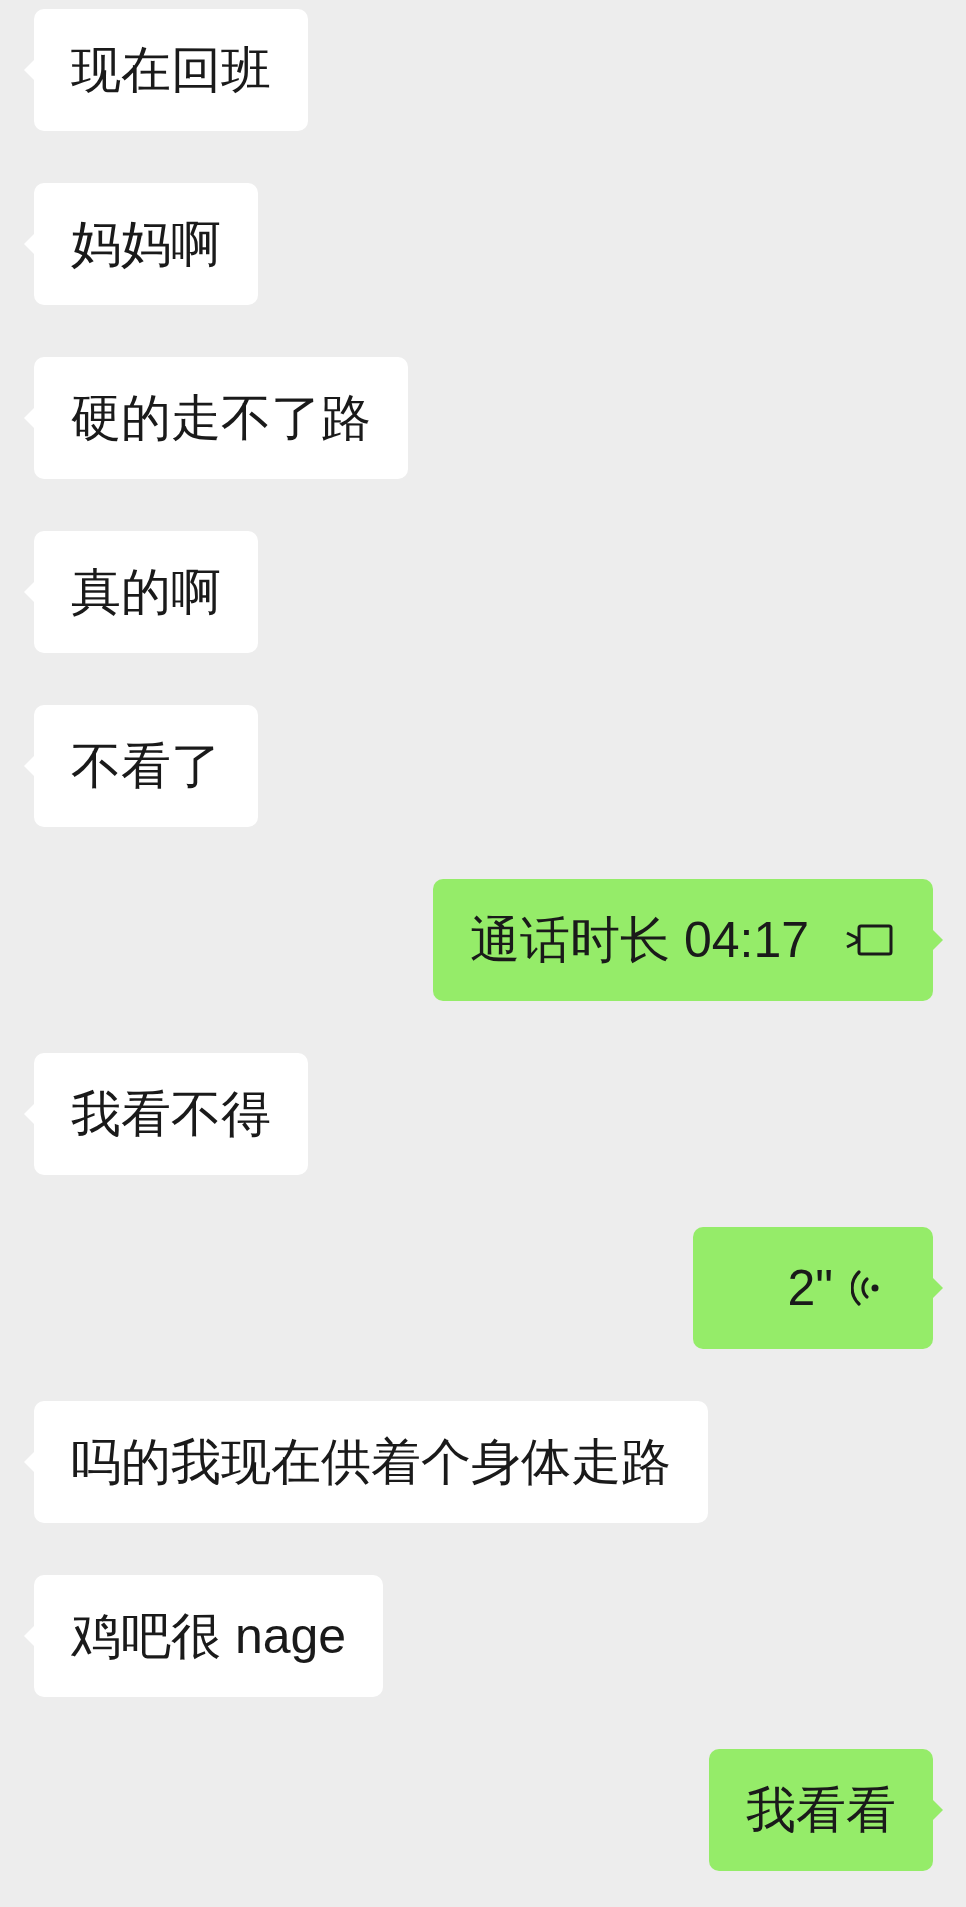  What do you see at coordinates (869, 940) in the screenshot?
I see `video-camera-icon` at bounding box center [869, 940].